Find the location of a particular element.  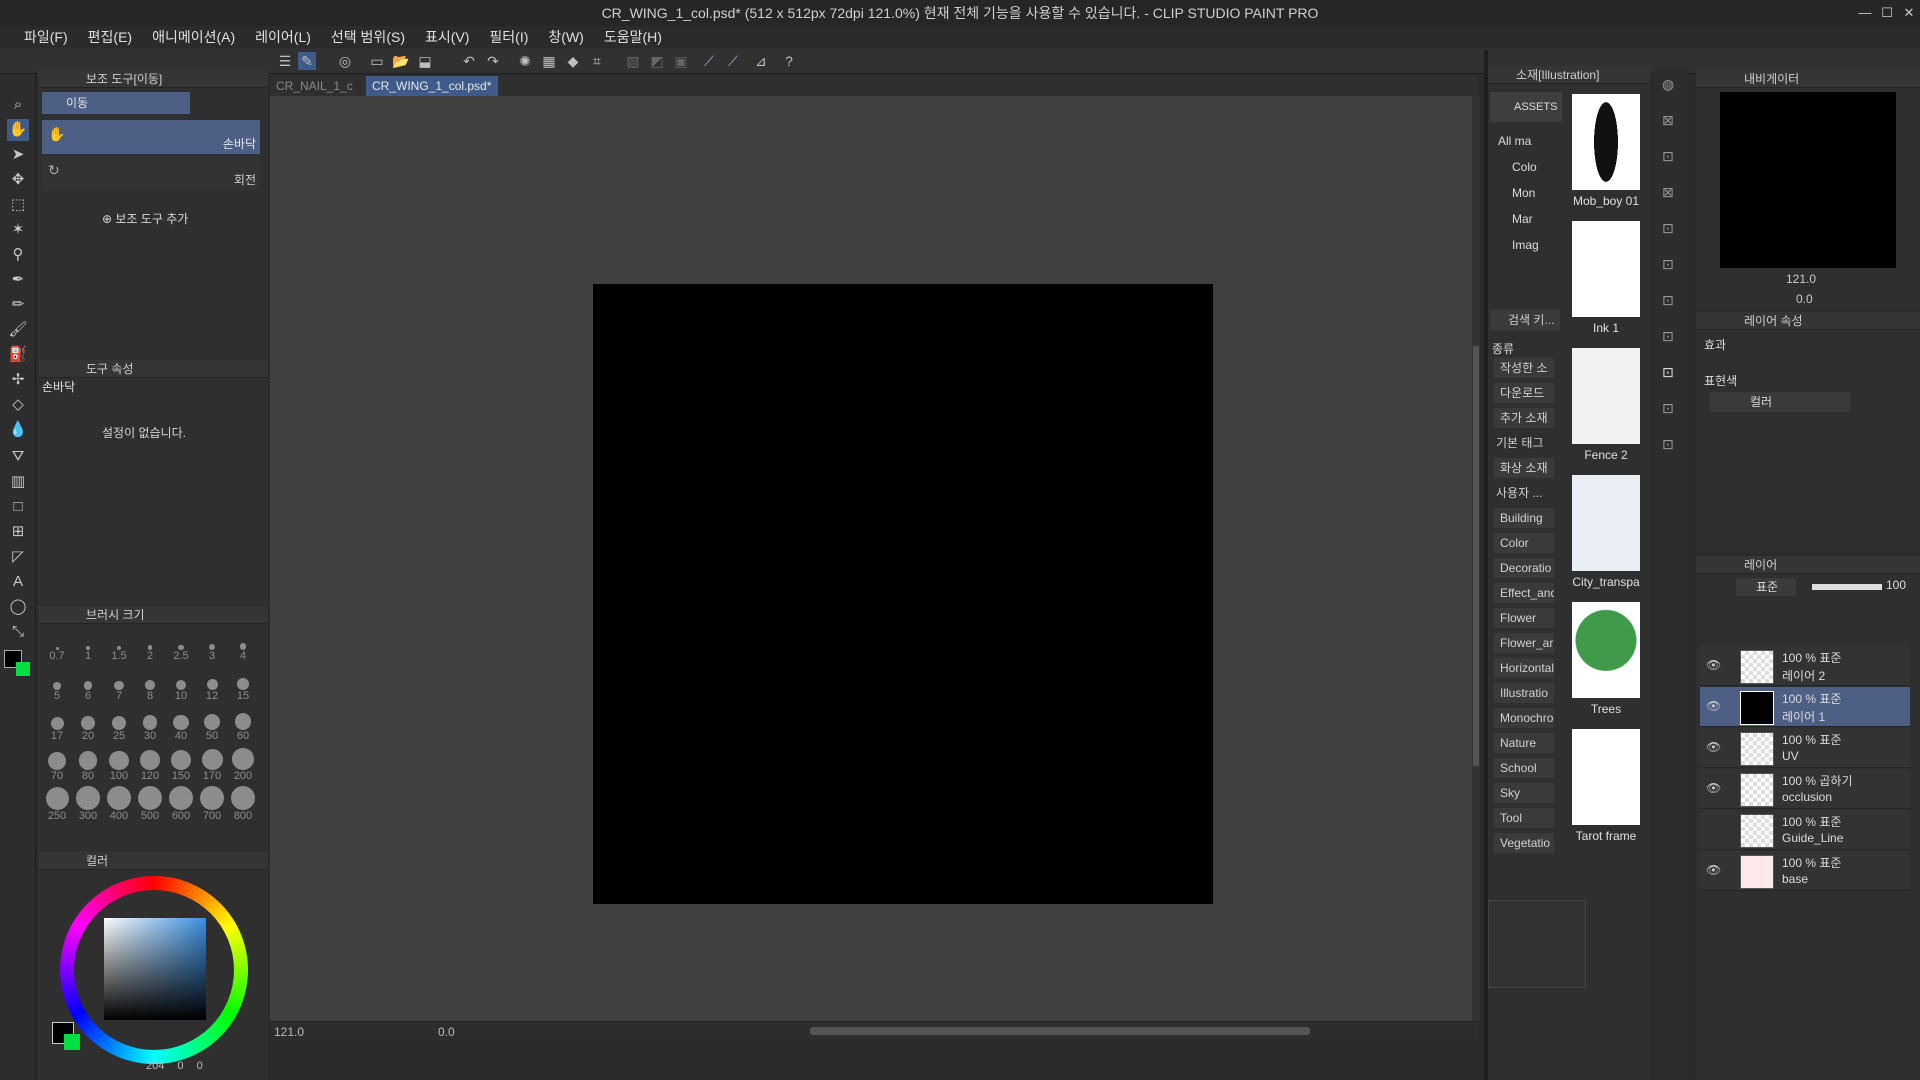

zoom-readout: 121.0 is located at coordinates (289, 1032).